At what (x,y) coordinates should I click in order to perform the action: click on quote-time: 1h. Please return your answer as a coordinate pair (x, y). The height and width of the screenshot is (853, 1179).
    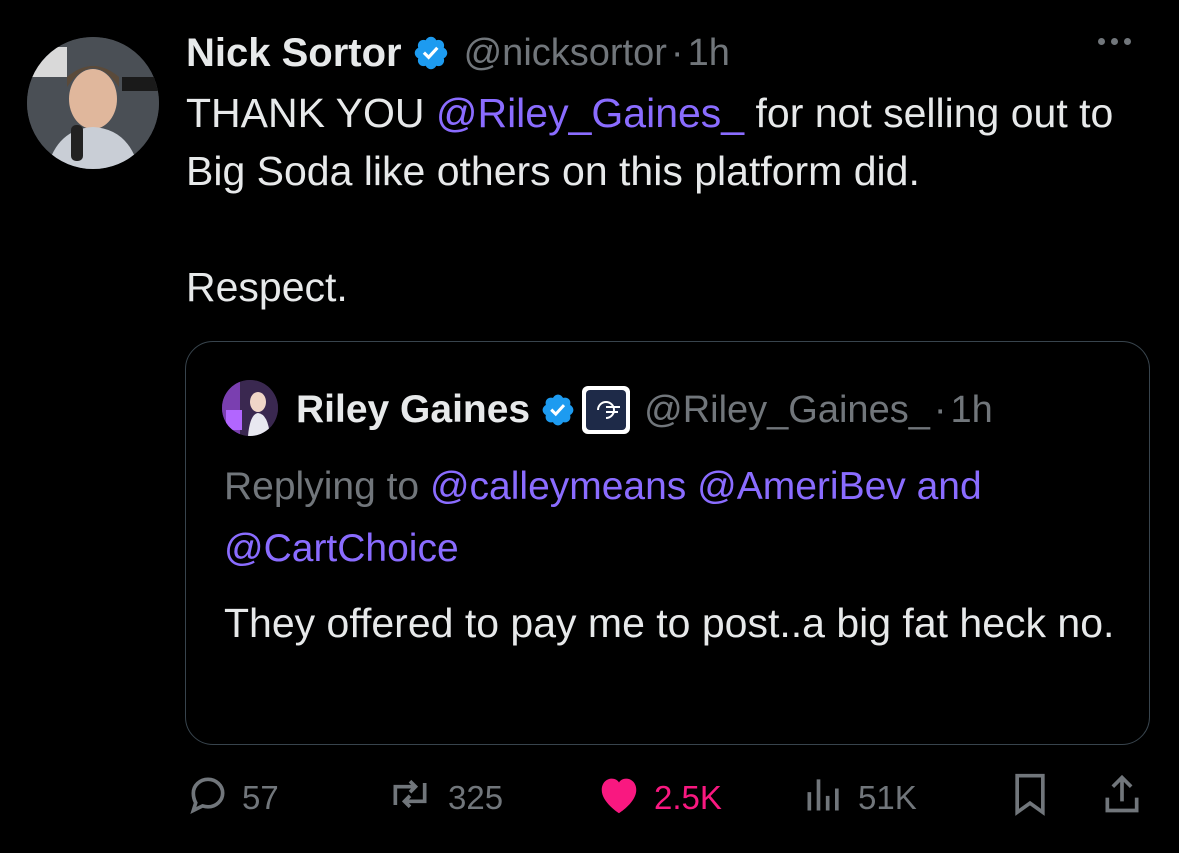
    Looking at the image, I should click on (972, 410).